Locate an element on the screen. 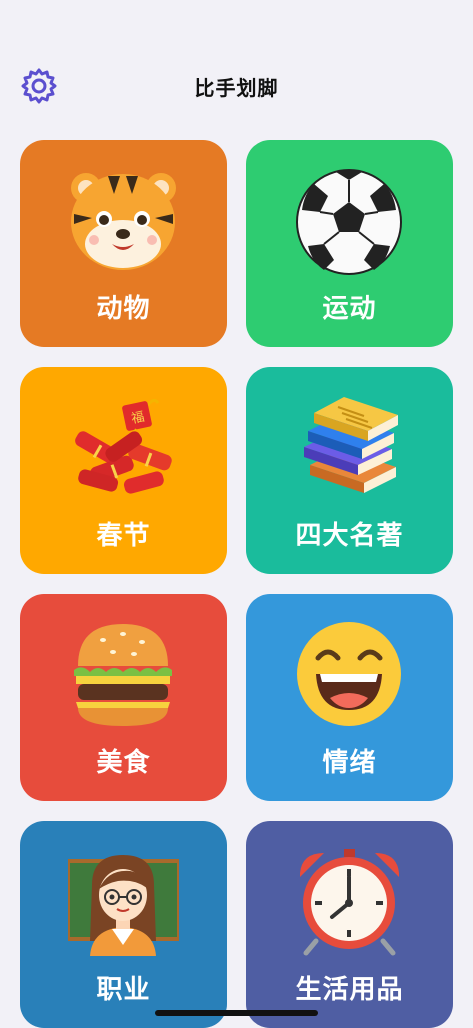  category-card-four-classics: 四大名著 is located at coordinates (349, 470).